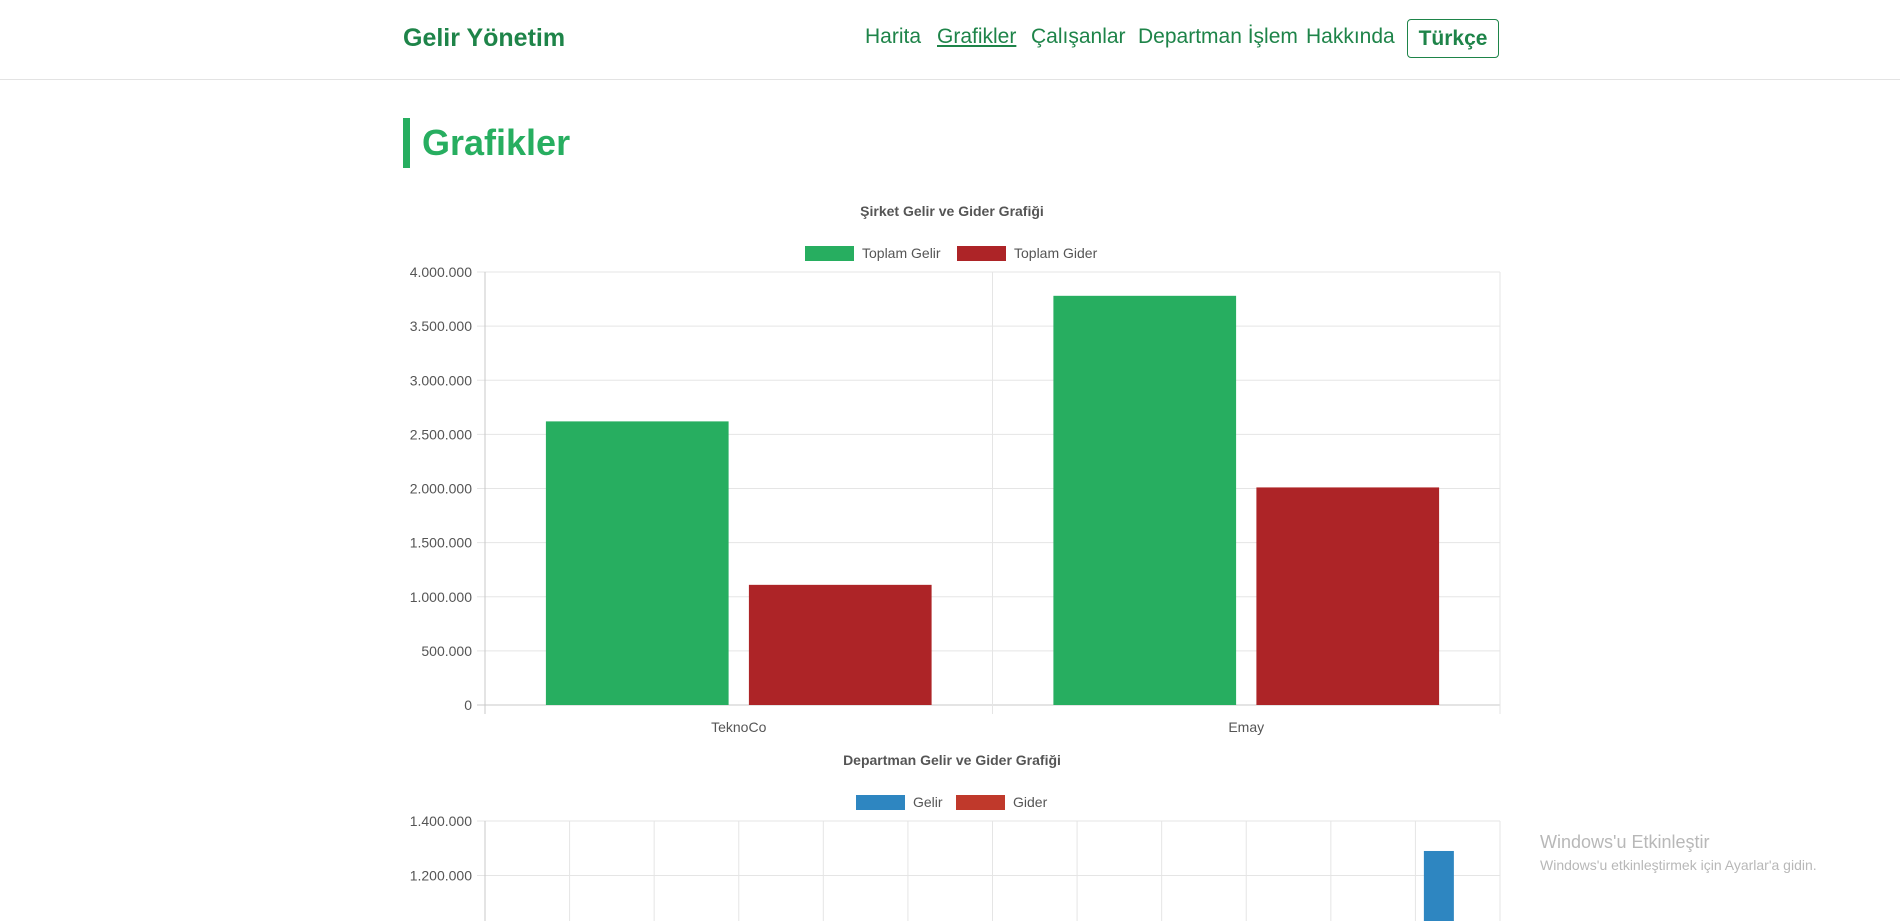 The image size is (1900, 921). Describe the element at coordinates (1453, 38) in the screenshot. I see `language-button: Türkçe` at that location.